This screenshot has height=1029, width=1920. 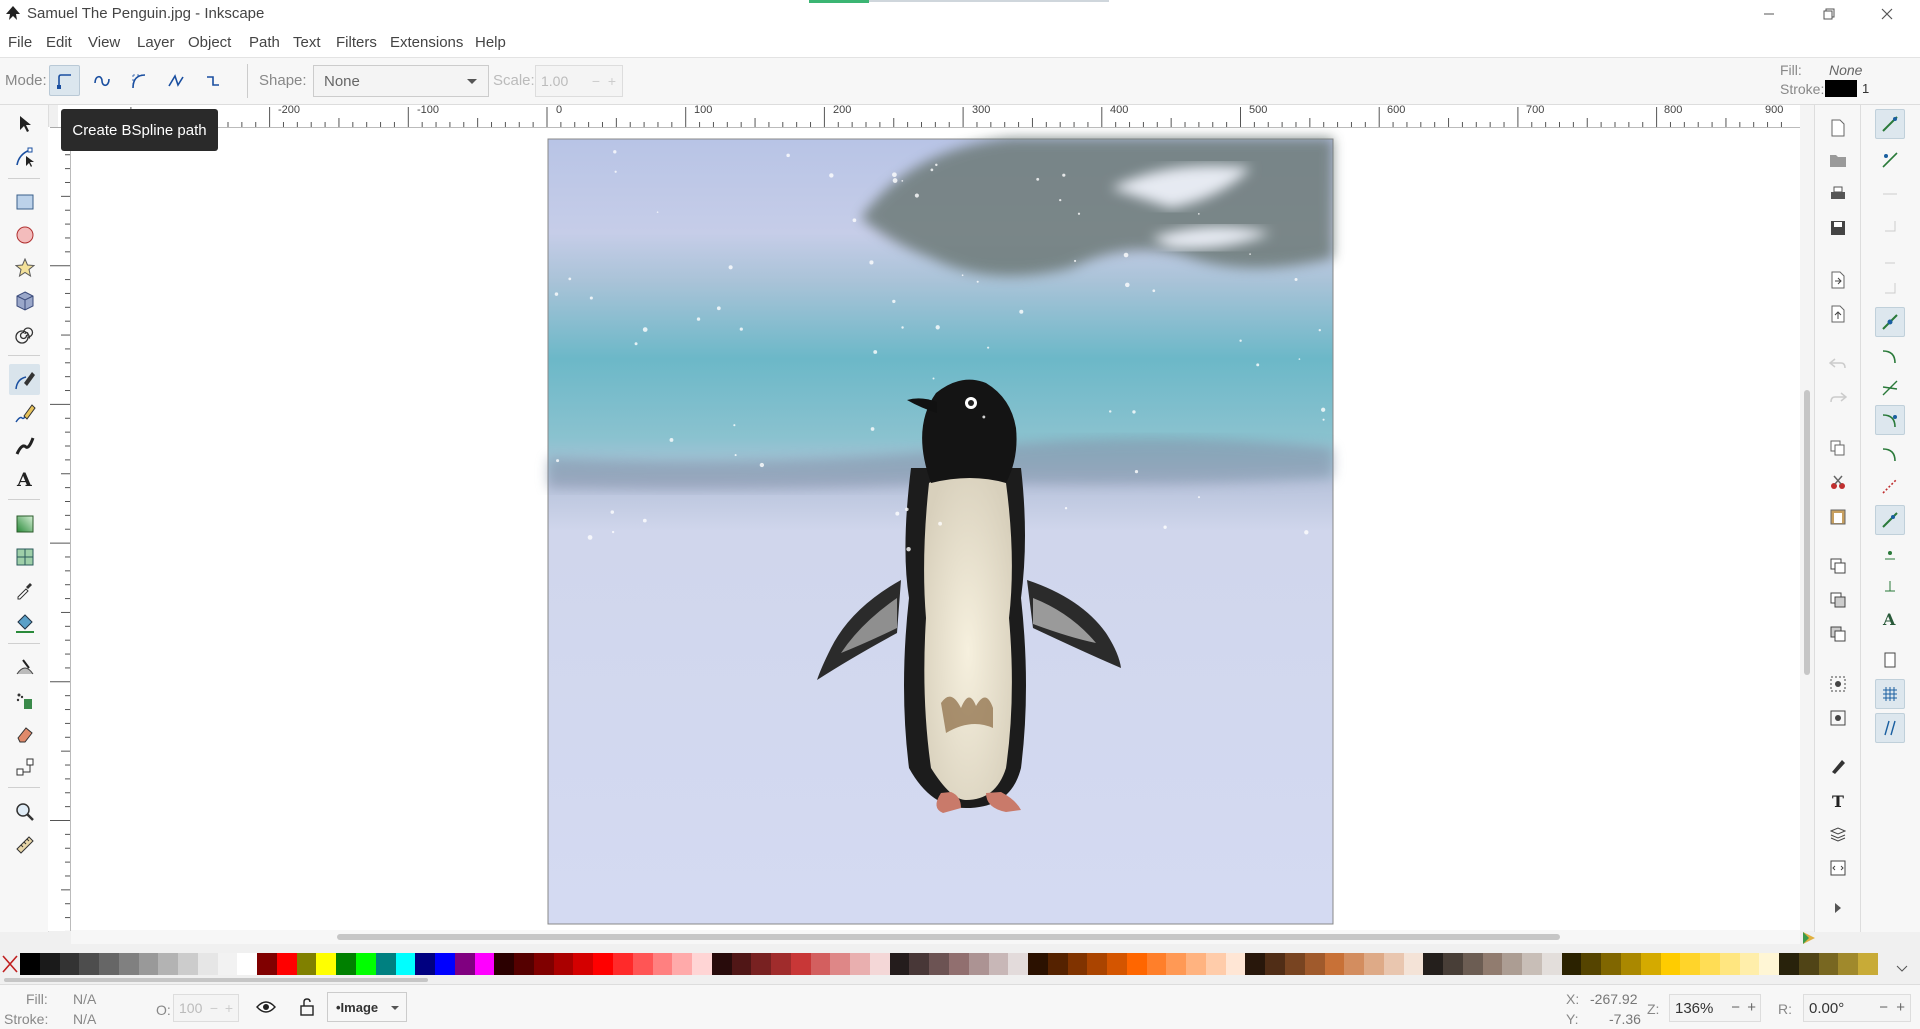 What do you see at coordinates (356, 42) in the screenshot?
I see `menu-filters: Filters` at bounding box center [356, 42].